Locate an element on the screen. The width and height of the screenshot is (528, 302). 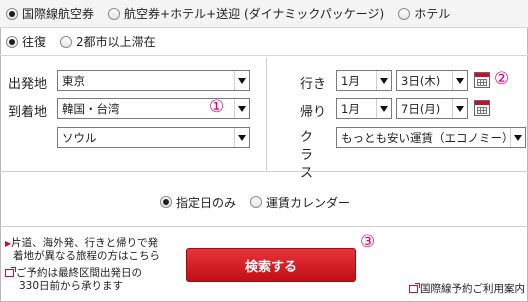
outbound-month-value: 1月 is located at coordinates (350, 80).